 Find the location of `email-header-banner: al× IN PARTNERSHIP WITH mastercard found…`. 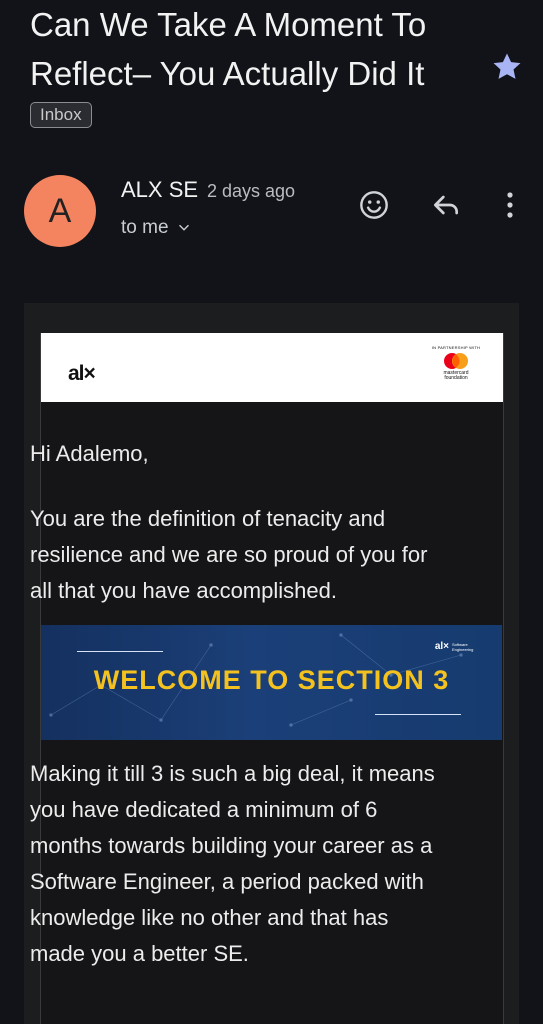

email-header-banner: al× IN PARTNERSHIP WITH mastercard found… is located at coordinates (272, 367).